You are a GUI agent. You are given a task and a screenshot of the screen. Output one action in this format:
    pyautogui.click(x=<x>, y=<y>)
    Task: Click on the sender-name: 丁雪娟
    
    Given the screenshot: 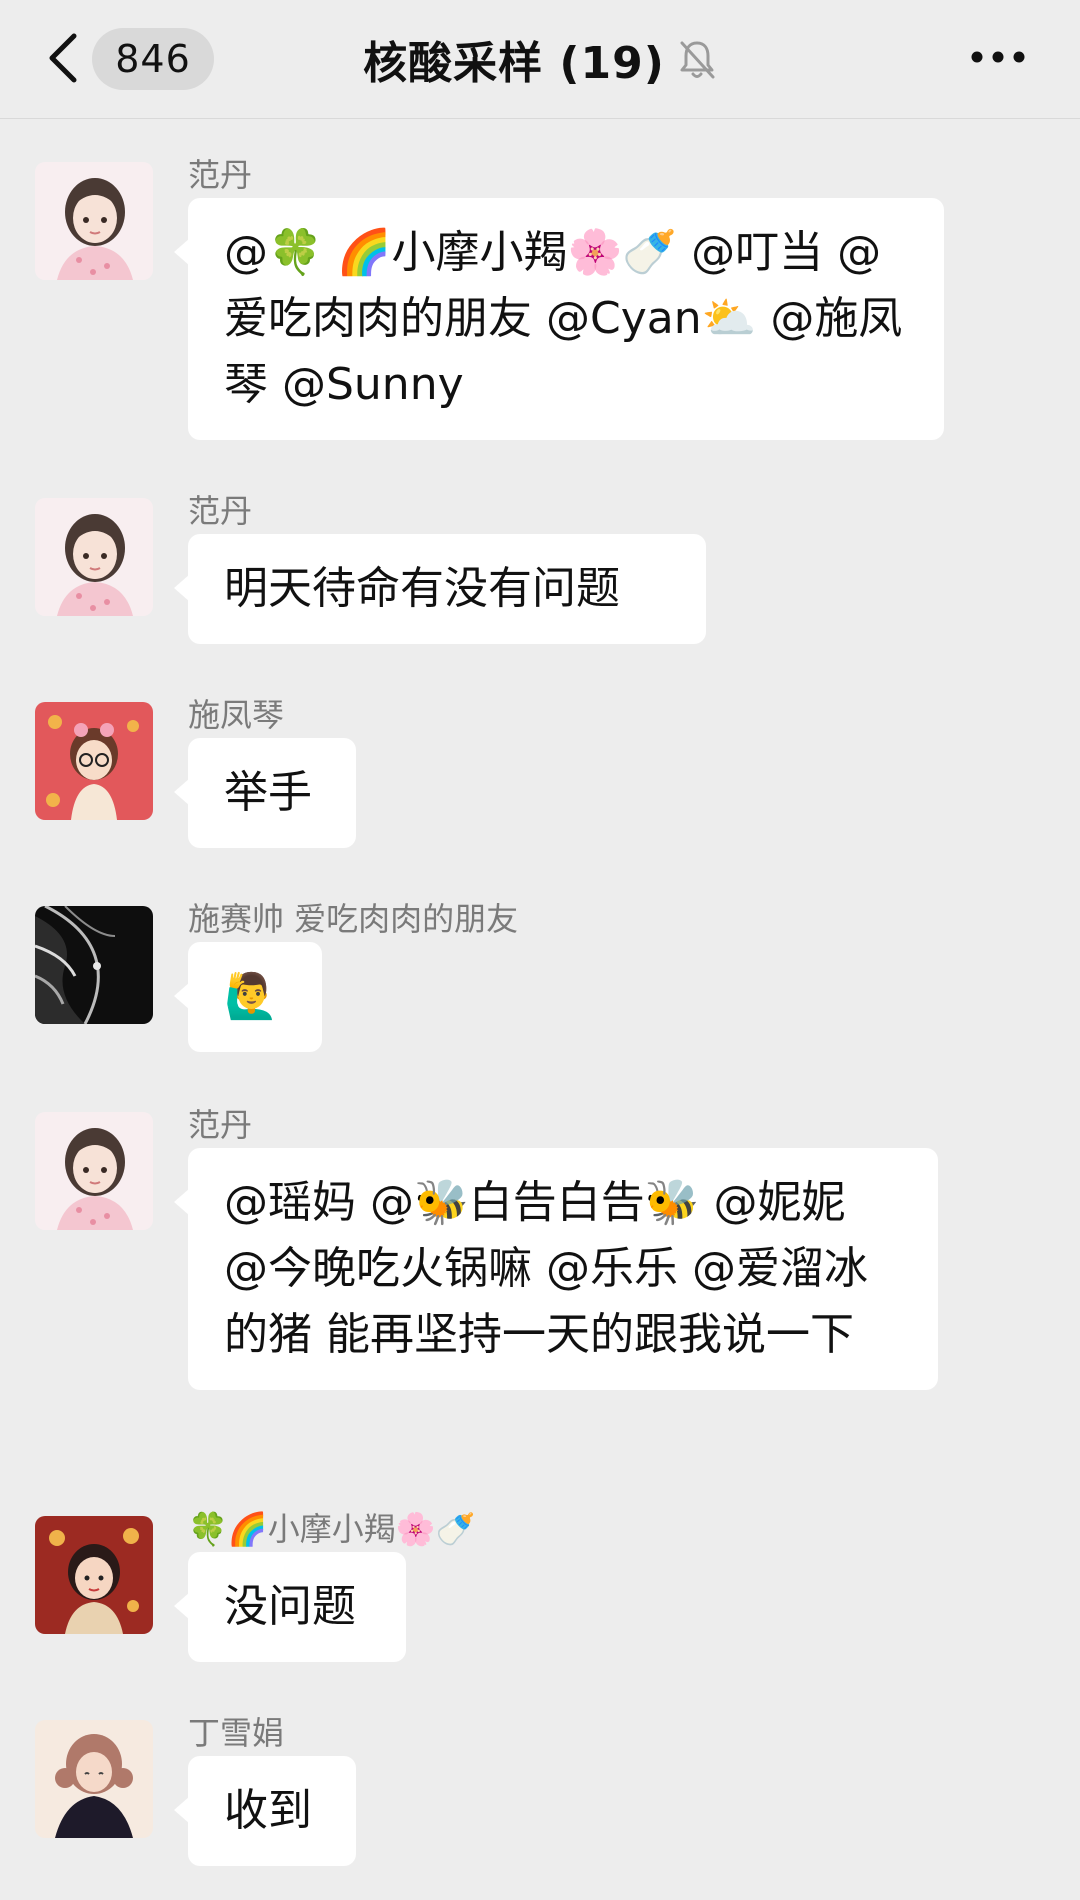 What is the action you would take?
    pyautogui.click(x=236, y=1733)
    